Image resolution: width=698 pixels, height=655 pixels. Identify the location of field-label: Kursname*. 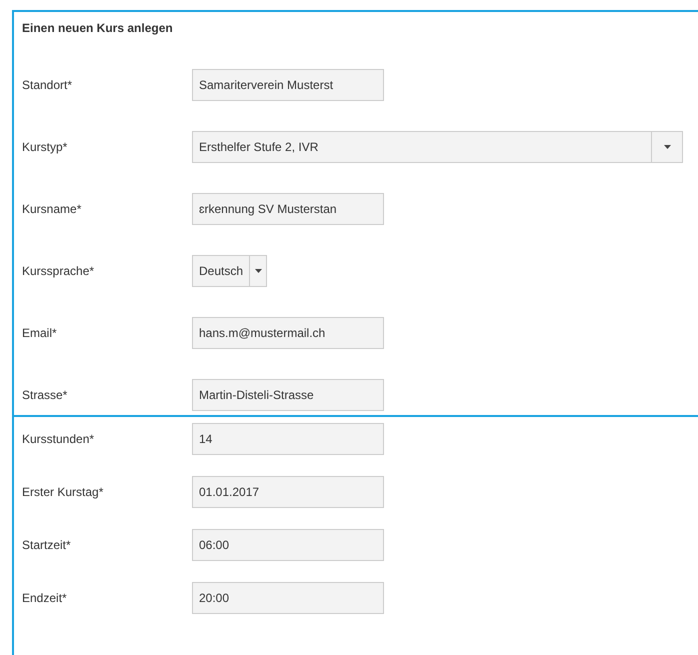
(52, 209).